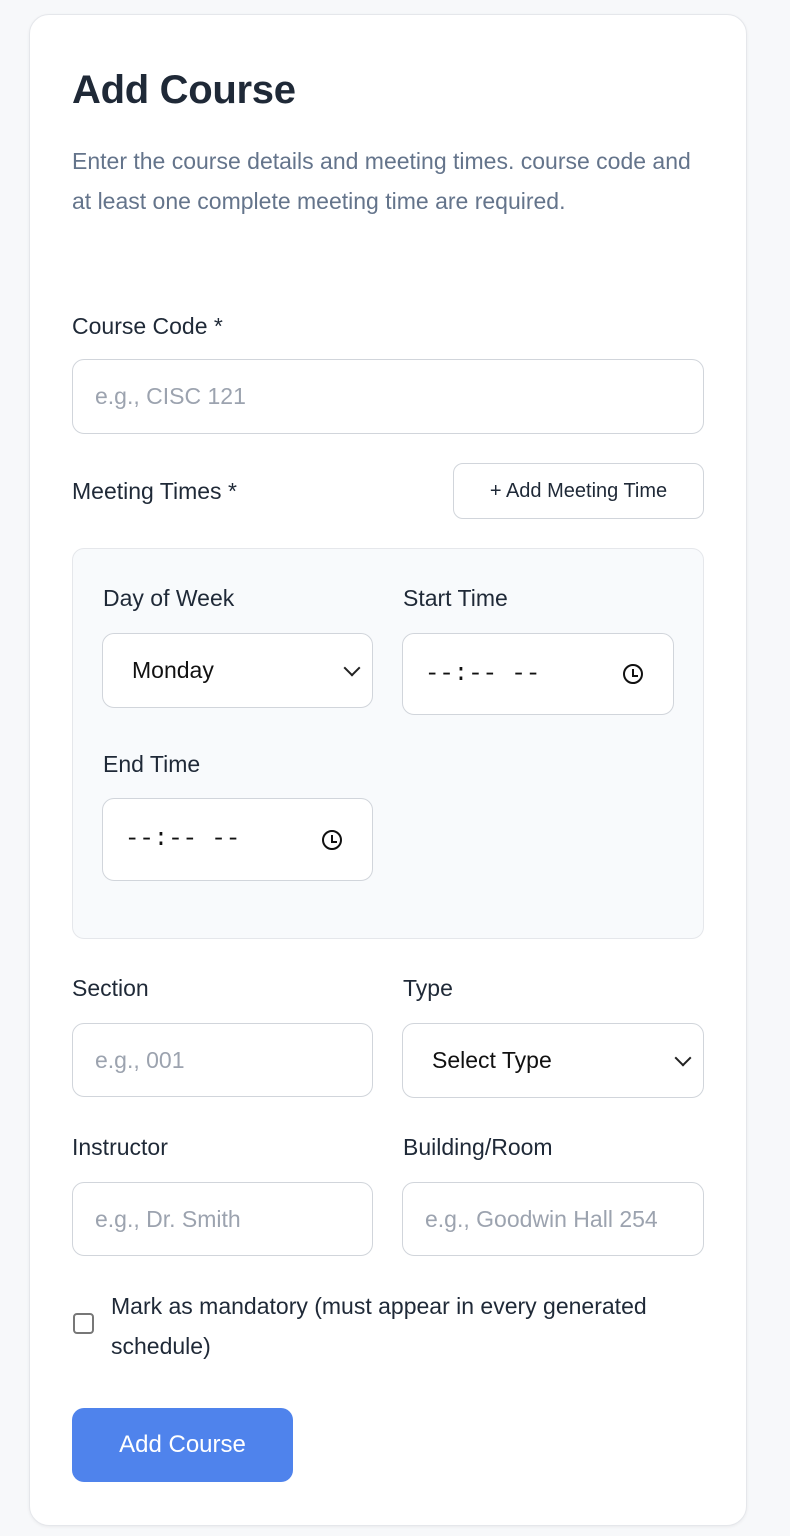 Image resolution: width=790 pixels, height=1536 pixels. What do you see at coordinates (169, 598) in the screenshot?
I see `day-of-week-label: Day of Week` at bounding box center [169, 598].